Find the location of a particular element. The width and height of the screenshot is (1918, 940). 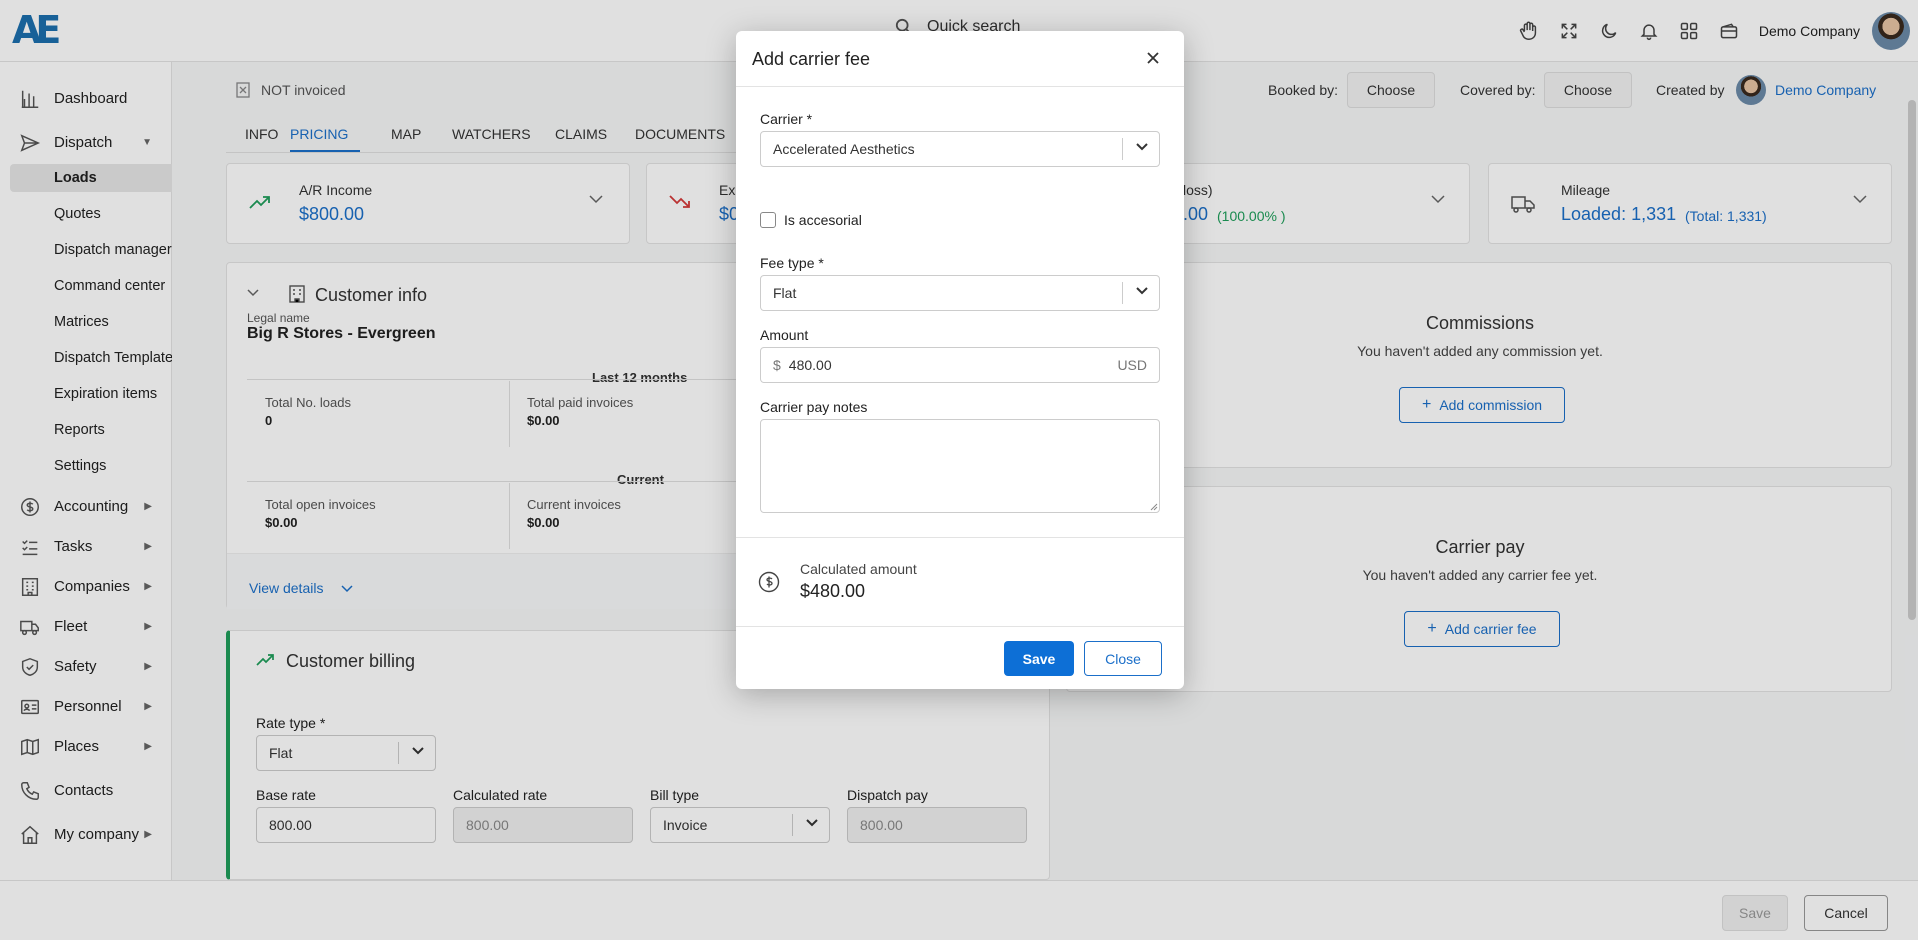

amount-value: 480.00 is located at coordinates (810, 365).